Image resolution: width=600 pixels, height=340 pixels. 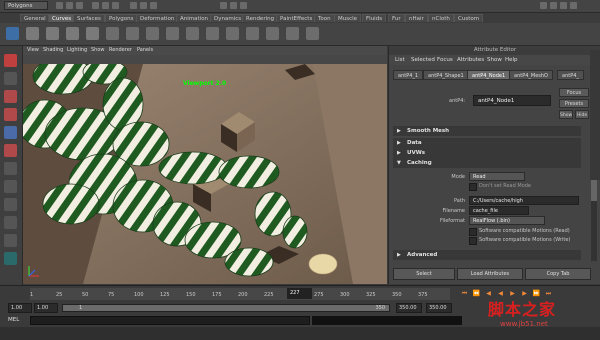 I want to click on tab-node-mesh: antP4_MeshO, so click(x=531, y=75).